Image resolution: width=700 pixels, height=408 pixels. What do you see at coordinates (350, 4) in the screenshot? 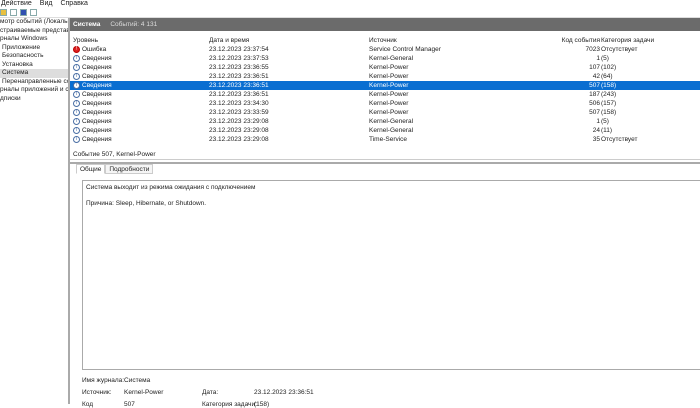
I see `menu-bar: Действие Вид Справка` at bounding box center [350, 4].